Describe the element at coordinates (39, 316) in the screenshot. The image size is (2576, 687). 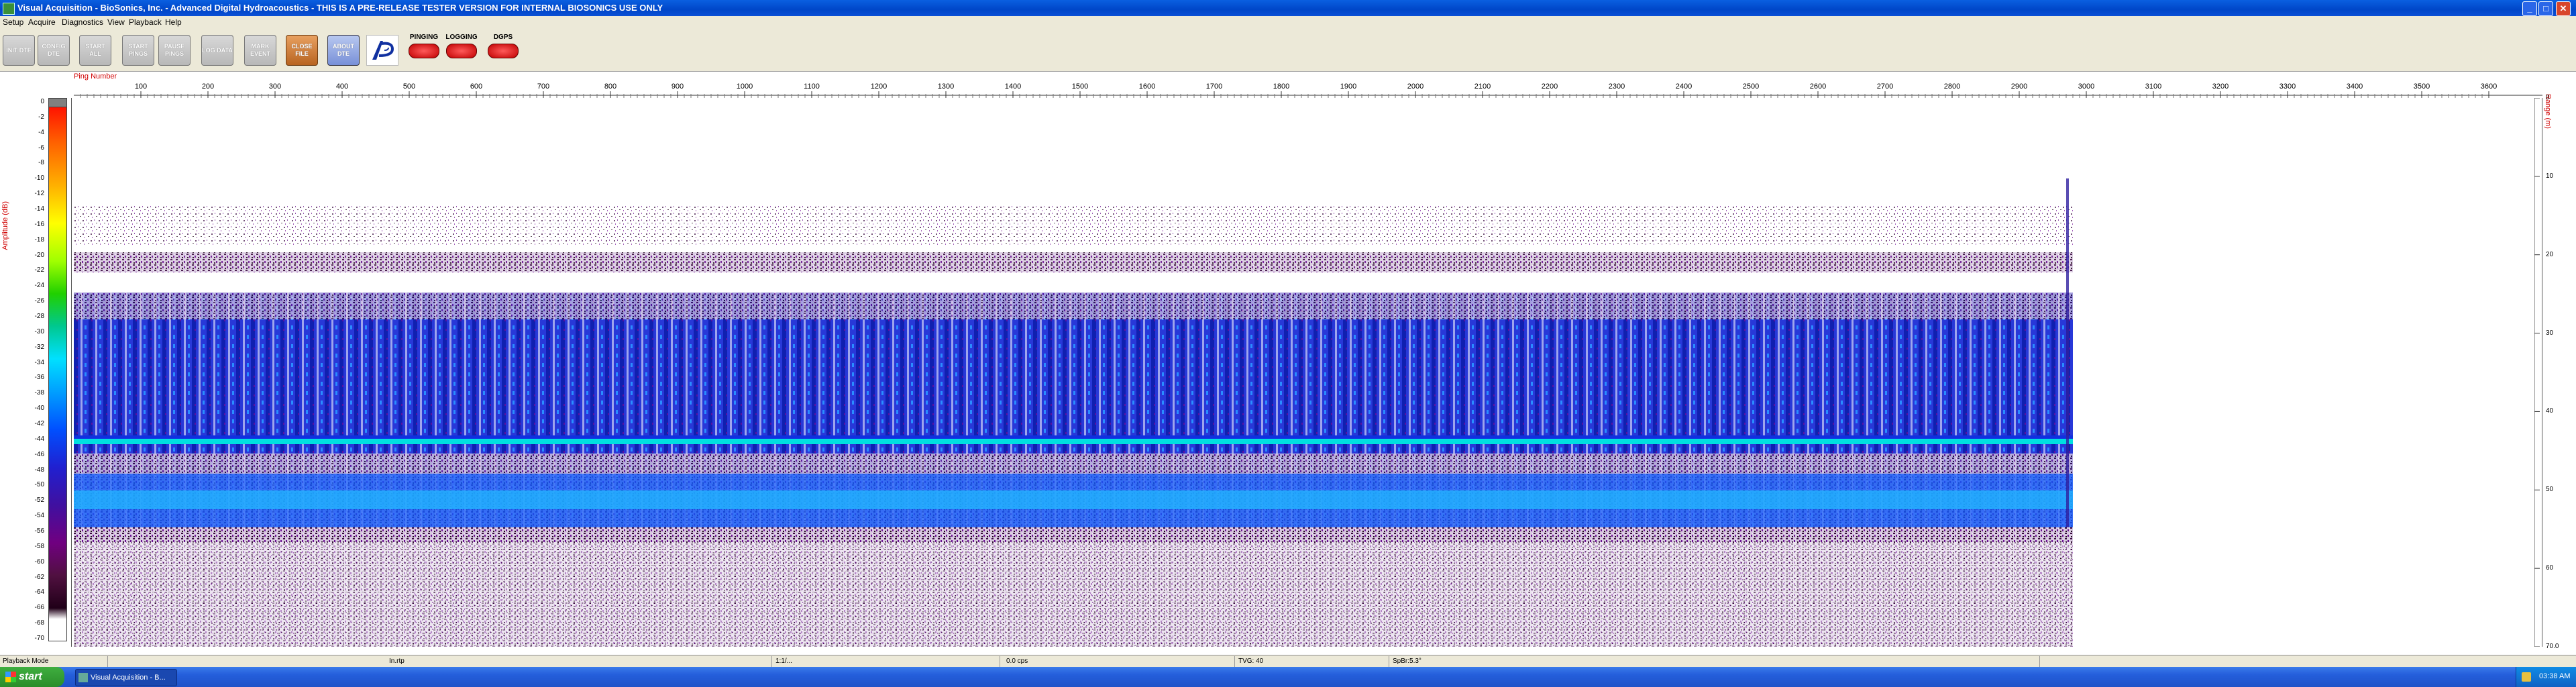
I see `amplitude-tick-label: -28` at that location.